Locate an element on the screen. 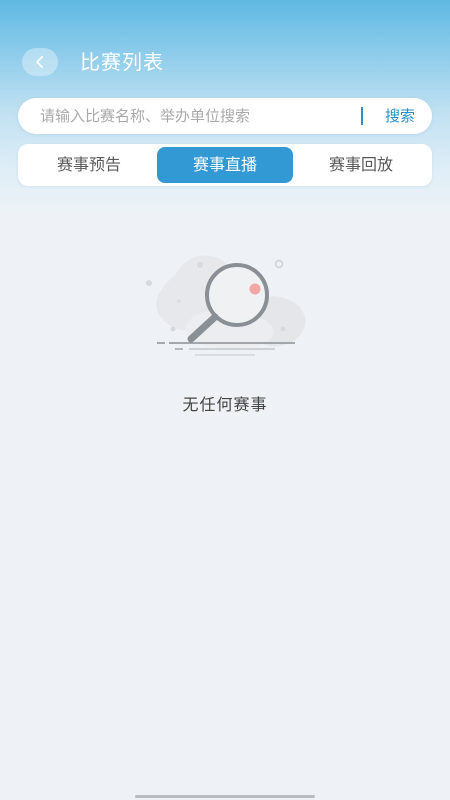 The width and height of the screenshot is (450, 800). app-header: 比赛列表 is located at coordinates (225, 63).